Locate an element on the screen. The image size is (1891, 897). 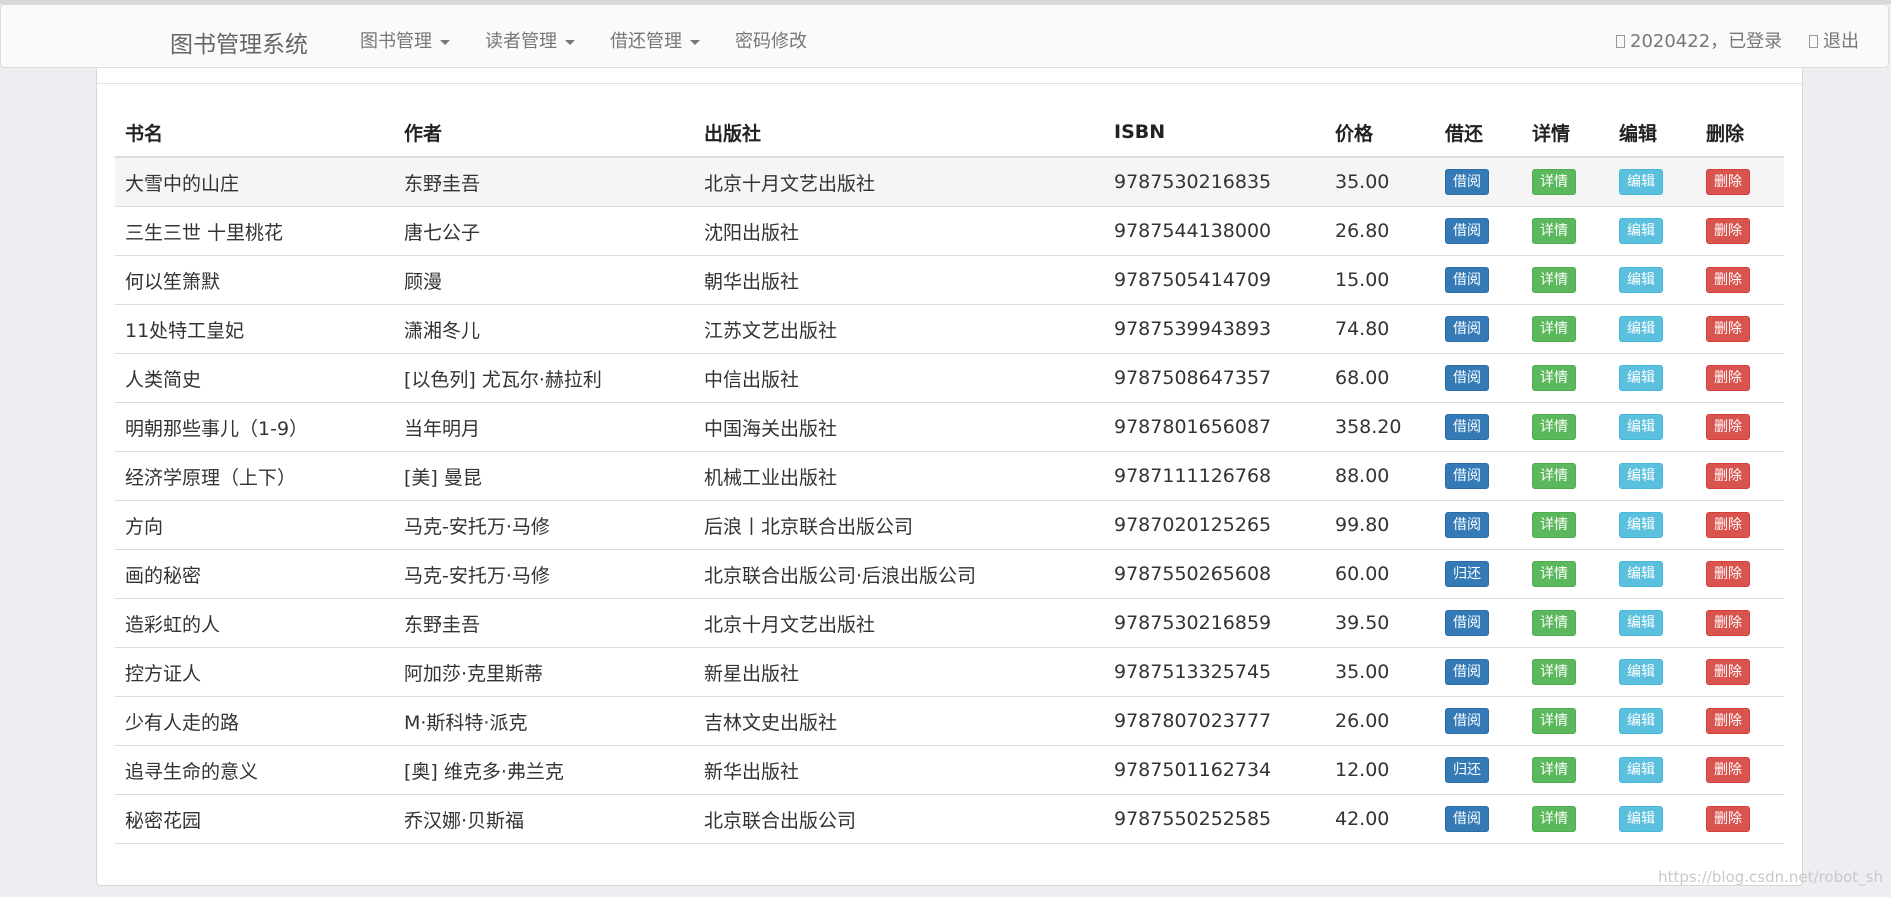
logout-link: 退出 is located at coordinates (1834, 40).